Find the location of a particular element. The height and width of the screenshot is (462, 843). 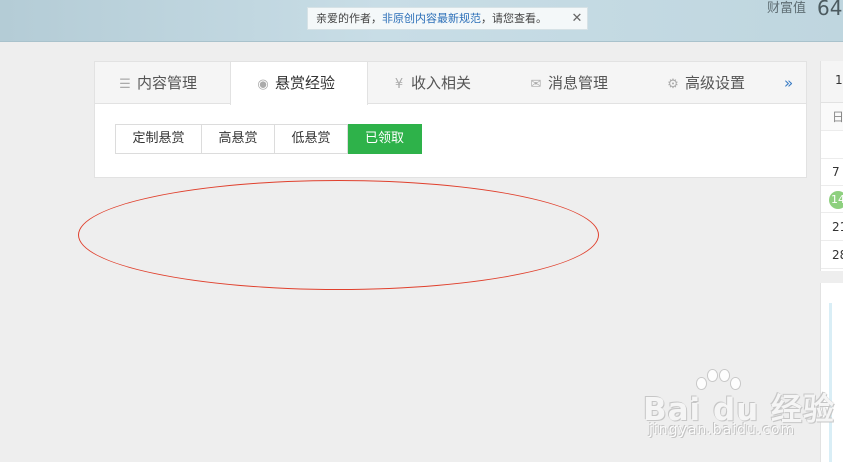

annotation-ellipse is located at coordinates (338, 235).